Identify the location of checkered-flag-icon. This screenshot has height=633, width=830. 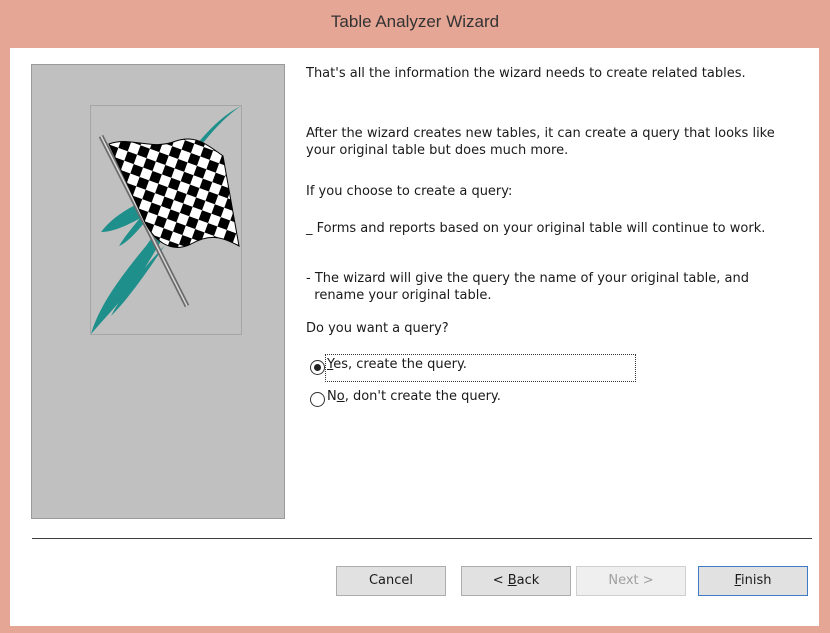
(166, 220).